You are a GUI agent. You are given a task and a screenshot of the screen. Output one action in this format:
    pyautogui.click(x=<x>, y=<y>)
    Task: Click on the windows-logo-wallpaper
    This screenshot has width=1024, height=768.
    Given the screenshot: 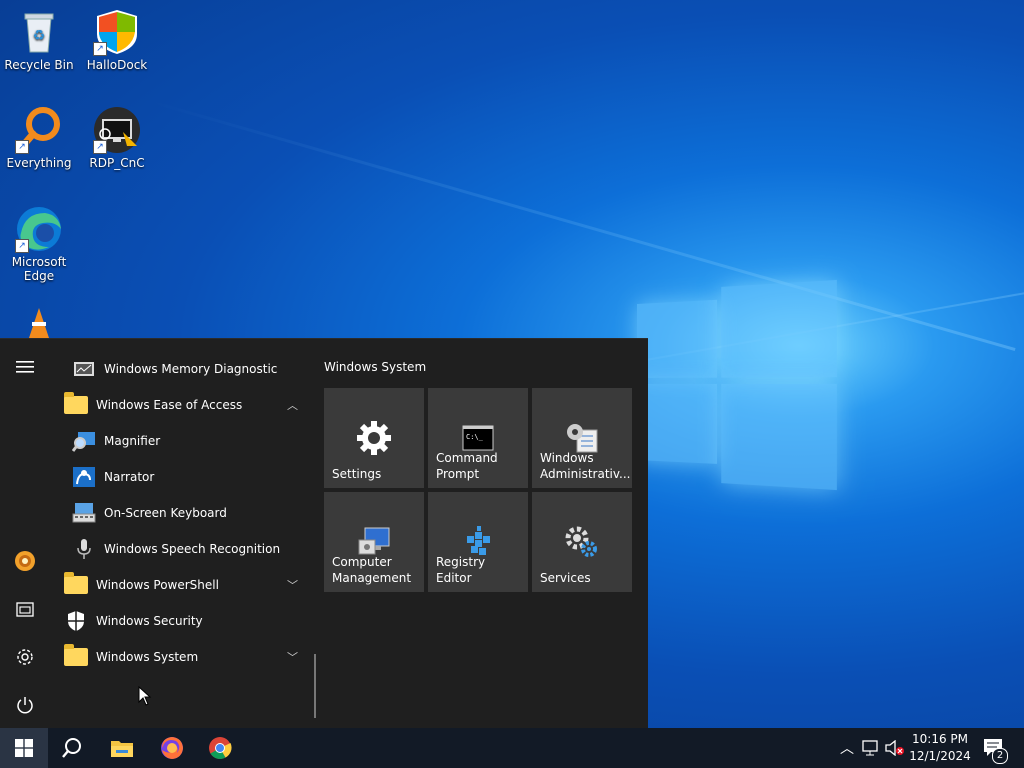 What is the action you would take?
    pyautogui.click(x=737, y=385)
    